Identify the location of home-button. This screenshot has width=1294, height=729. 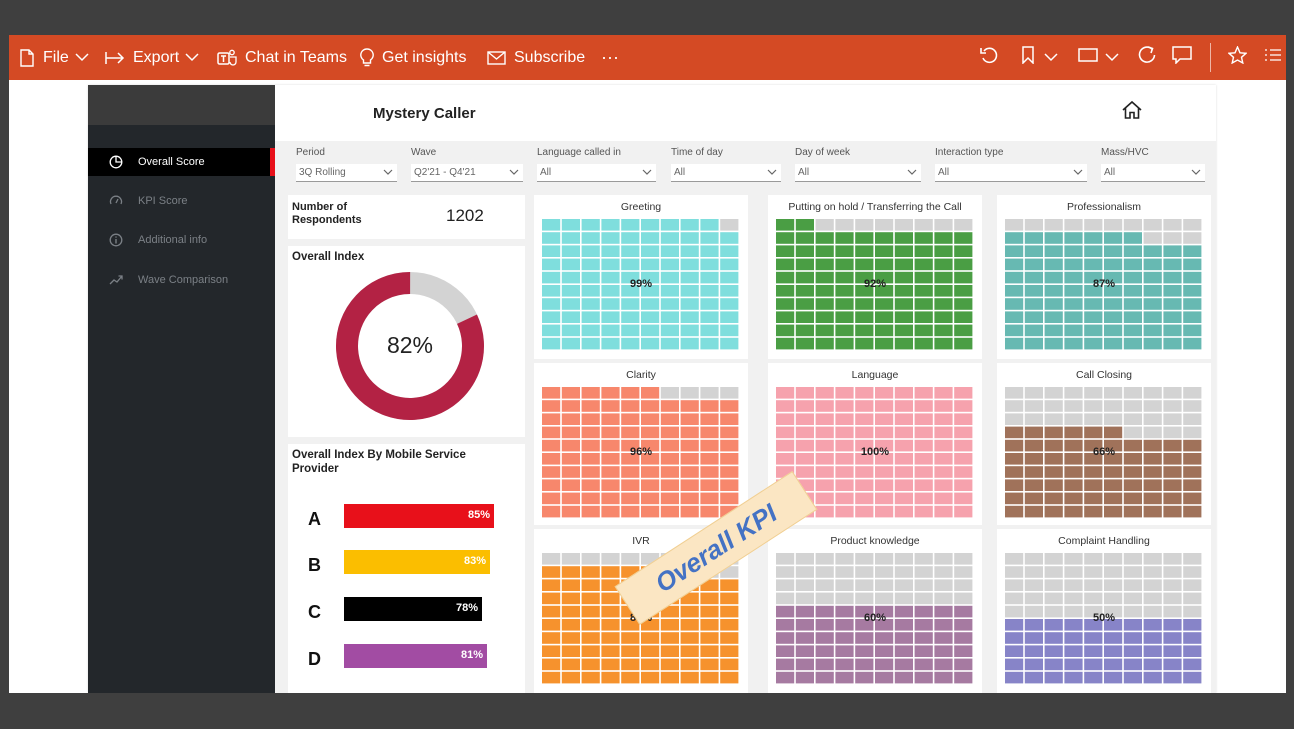
(1132, 112).